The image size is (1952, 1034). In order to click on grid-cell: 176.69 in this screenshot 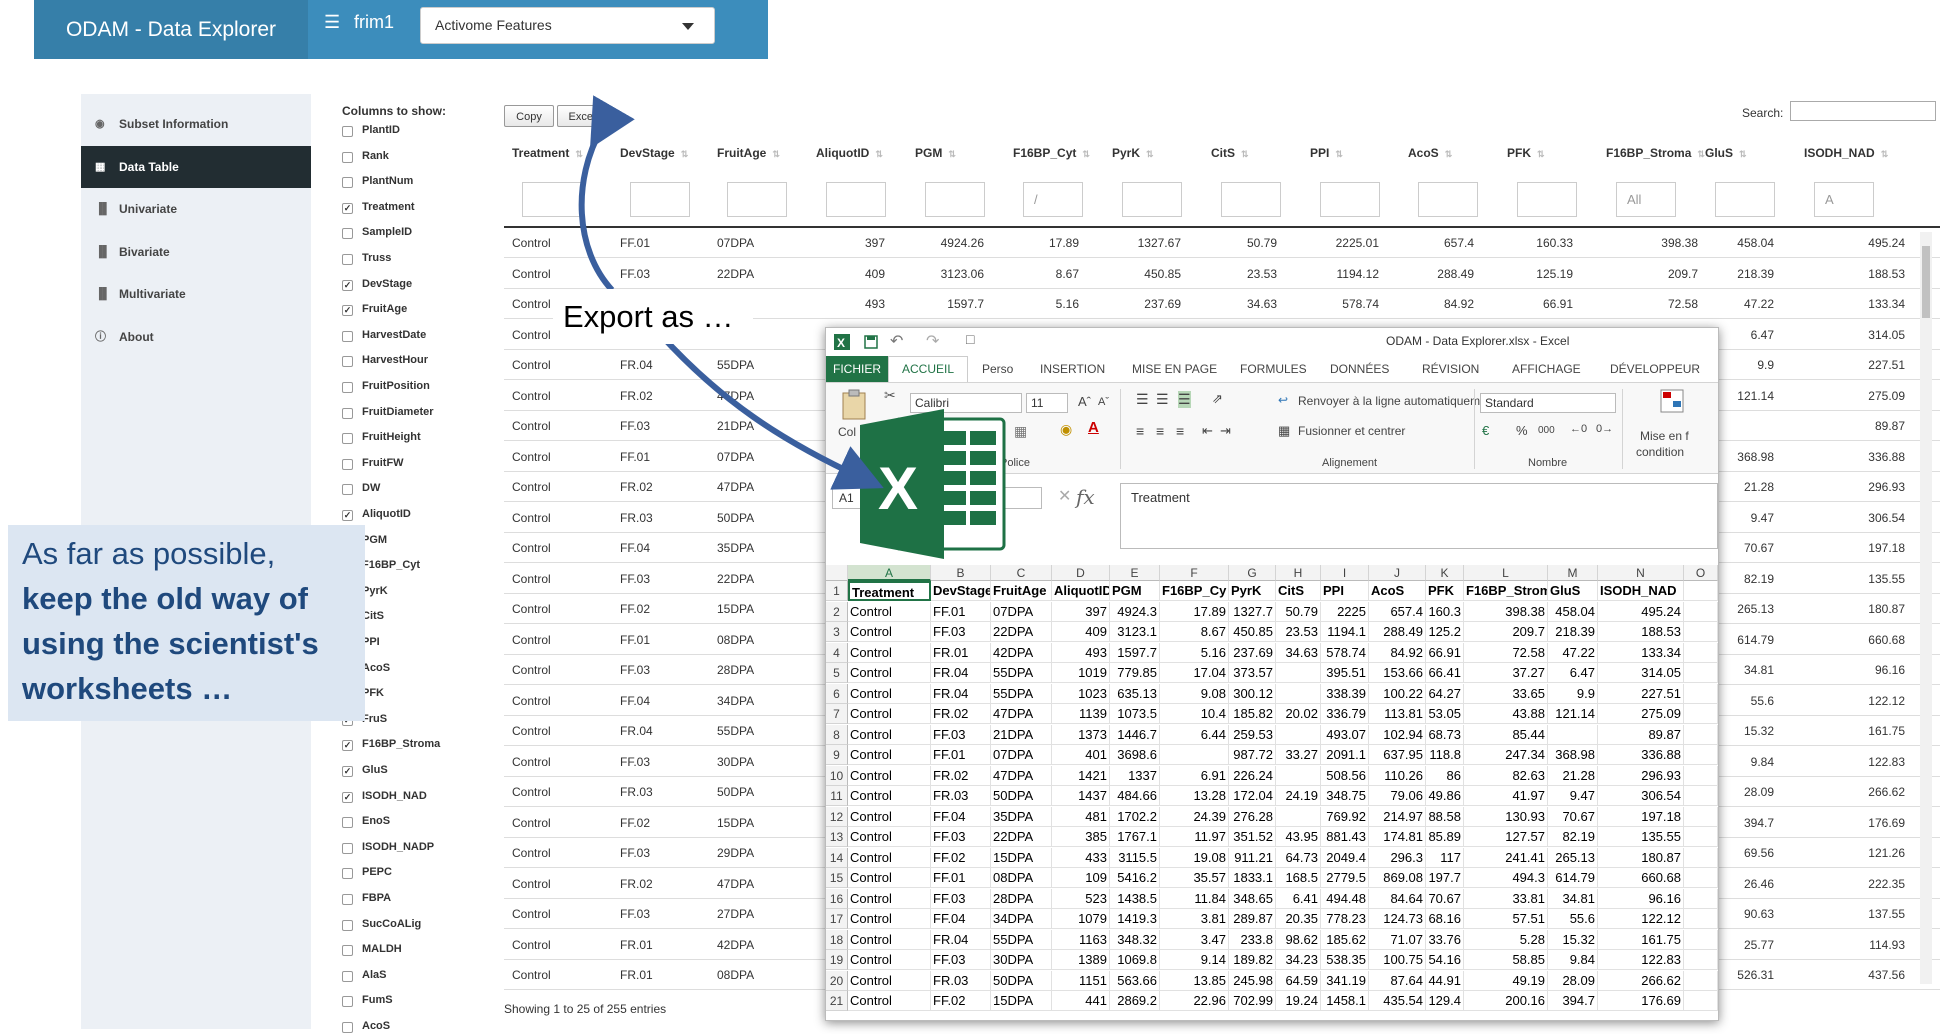, I will do `click(1641, 1001)`.